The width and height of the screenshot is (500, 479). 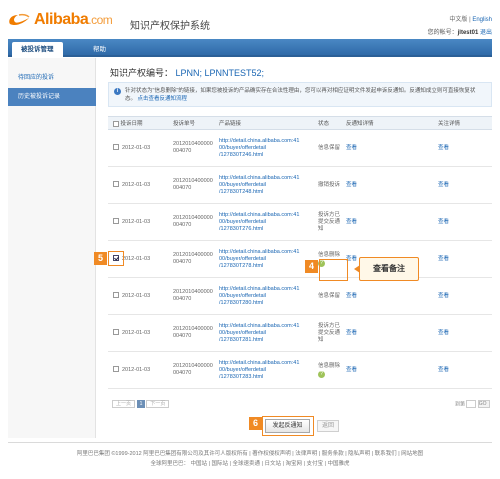 What do you see at coordinates (468, 33) in the screenshot?
I see `account-value: jltest01` at bounding box center [468, 33].